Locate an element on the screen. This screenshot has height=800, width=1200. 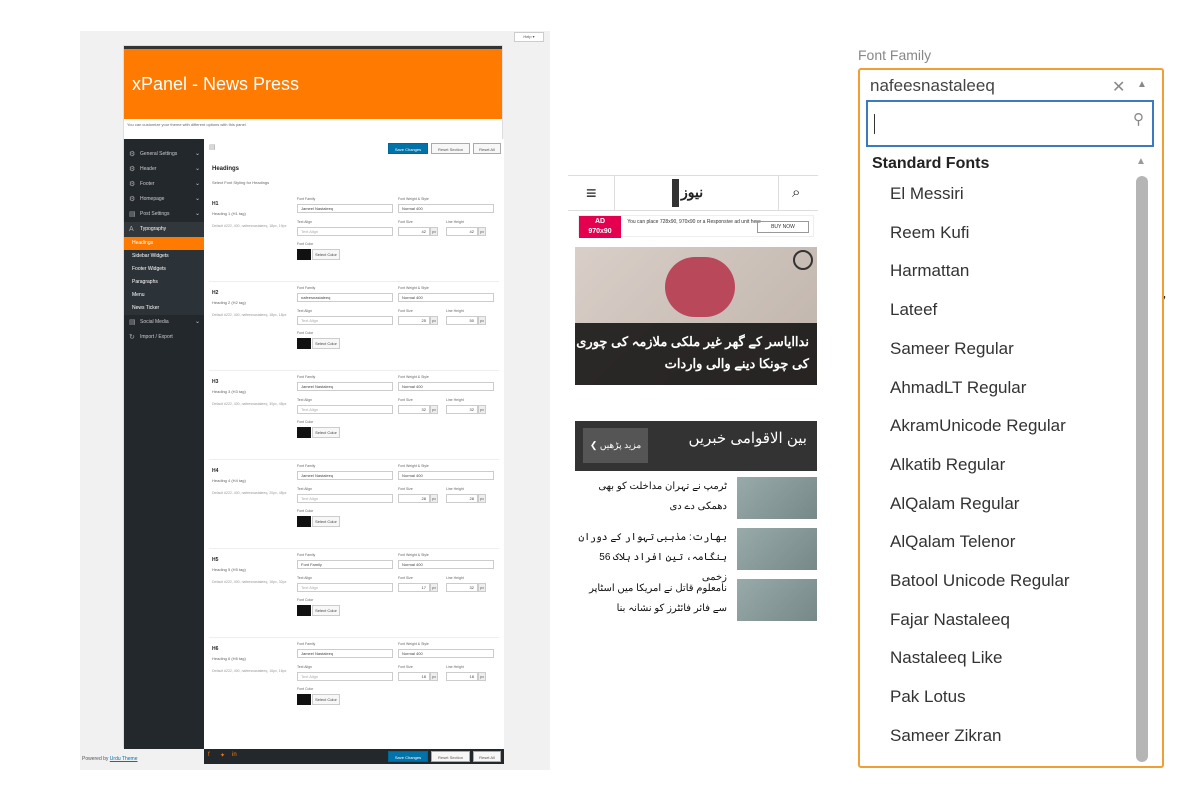
clear-icon: ✕ is located at coordinates (1118, 87).